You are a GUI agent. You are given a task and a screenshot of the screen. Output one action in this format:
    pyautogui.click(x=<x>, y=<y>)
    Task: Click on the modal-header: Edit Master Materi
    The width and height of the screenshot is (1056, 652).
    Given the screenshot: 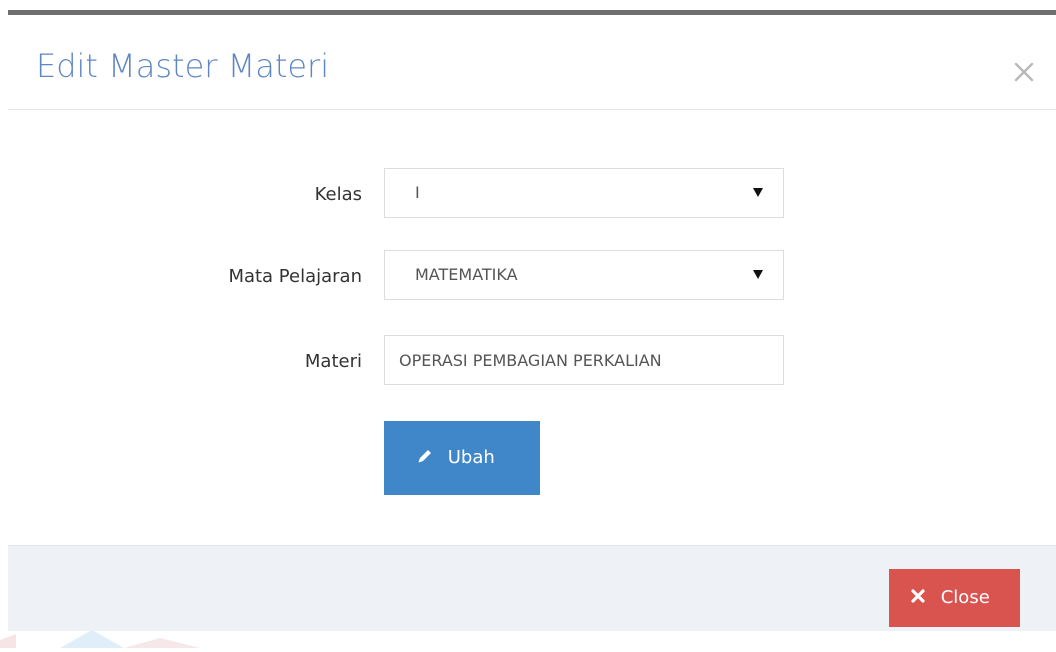 What is the action you would take?
    pyautogui.click(x=532, y=62)
    